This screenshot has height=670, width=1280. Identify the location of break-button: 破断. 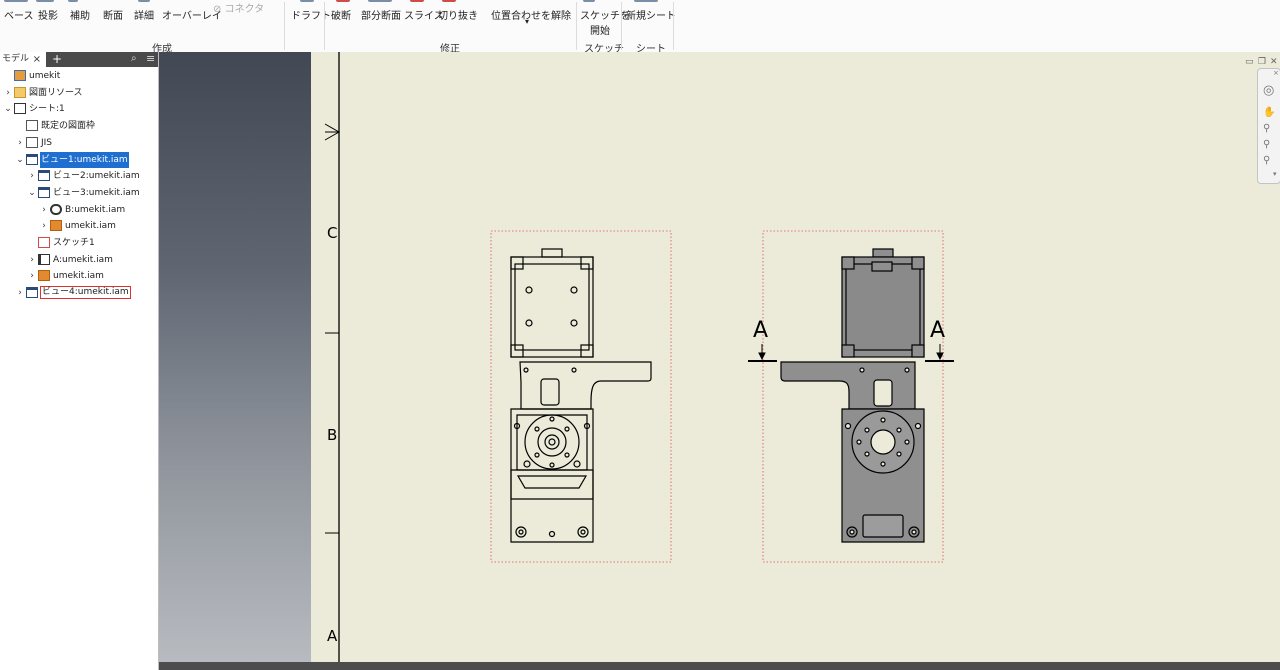
(341, 14).